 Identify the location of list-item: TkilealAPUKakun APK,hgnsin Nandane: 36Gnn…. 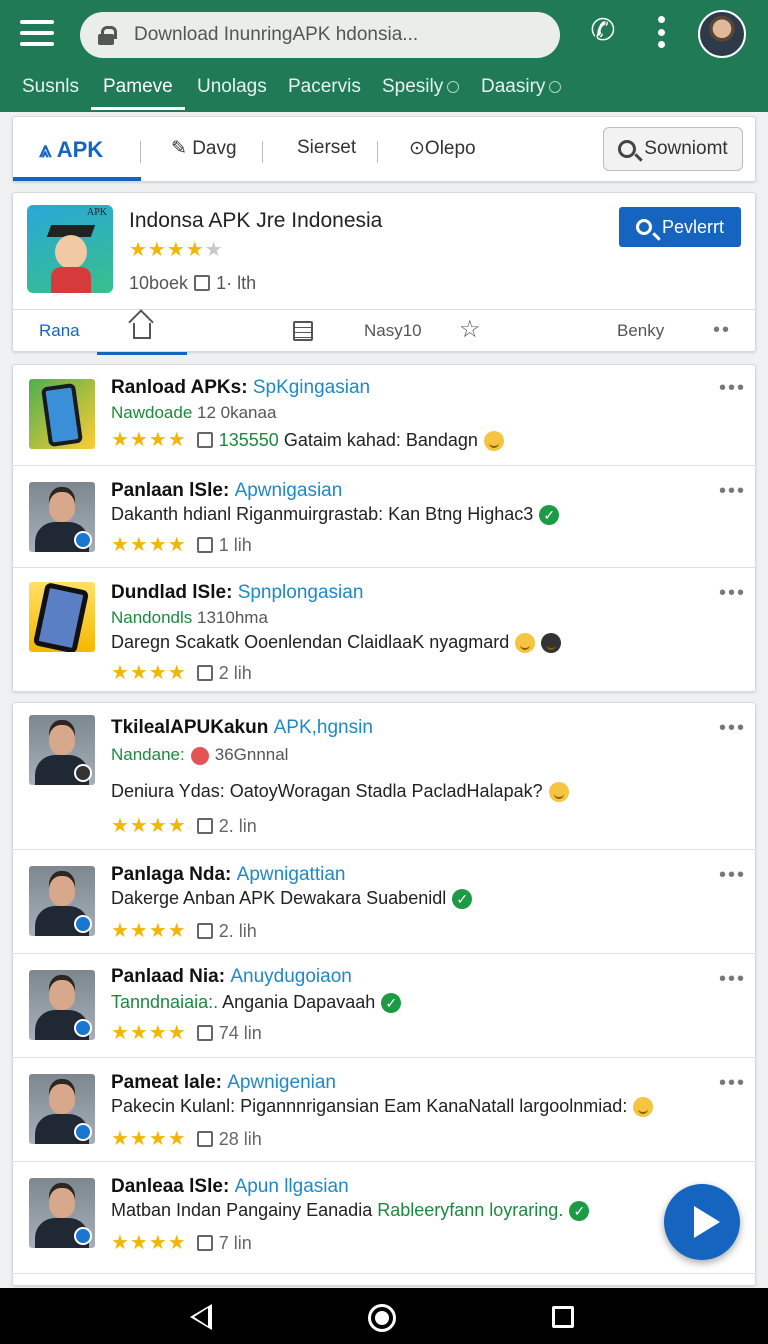
(384, 776).